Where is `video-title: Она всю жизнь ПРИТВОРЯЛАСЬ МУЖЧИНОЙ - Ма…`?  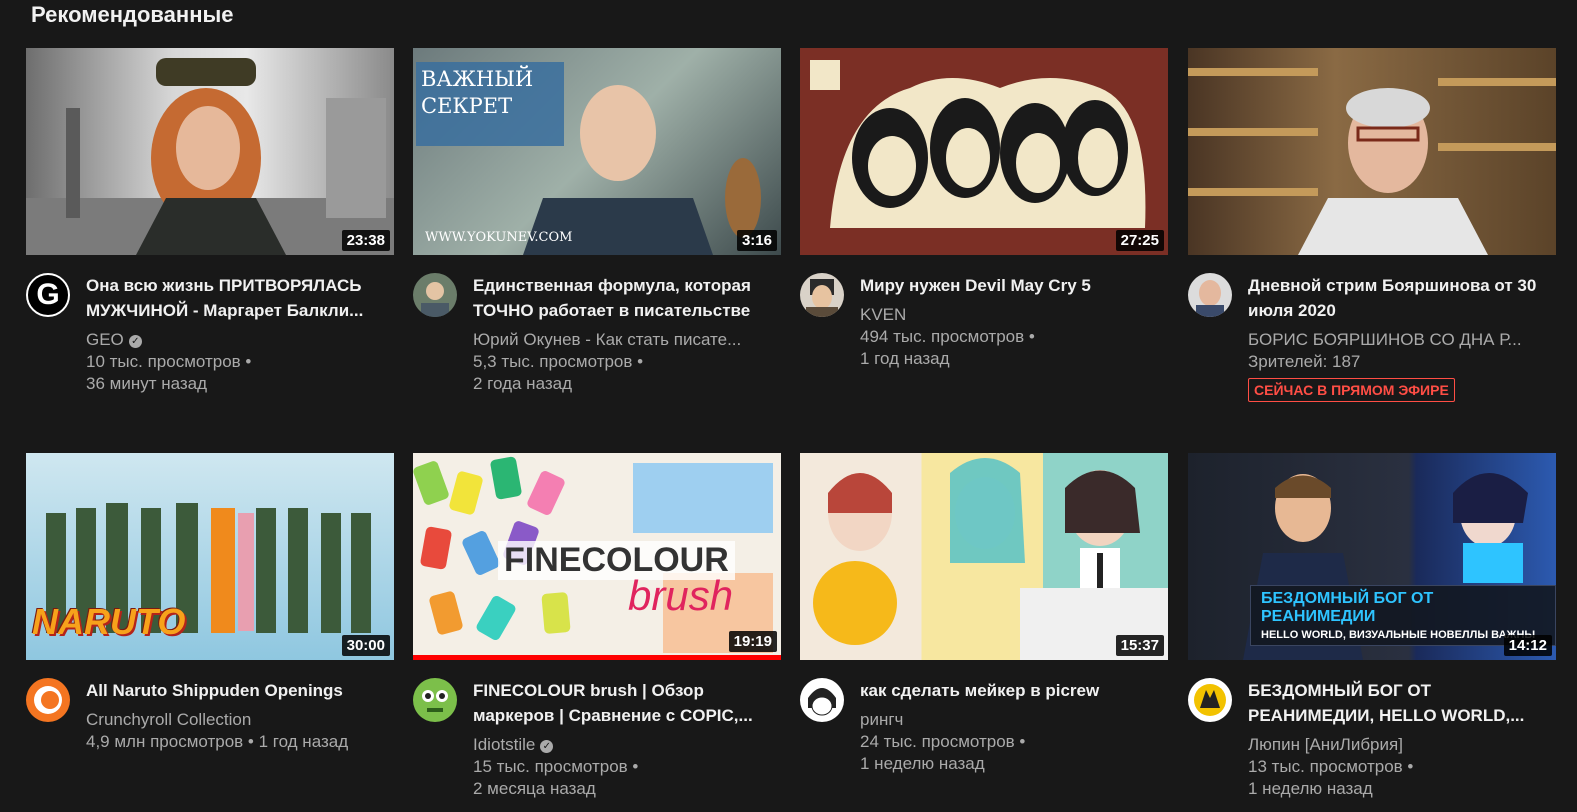 video-title: Она всю жизнь ПРИТВОРЯЛАСЬ МУЖЧИНОЙ - Ма… is located at coordinates (236, 298).